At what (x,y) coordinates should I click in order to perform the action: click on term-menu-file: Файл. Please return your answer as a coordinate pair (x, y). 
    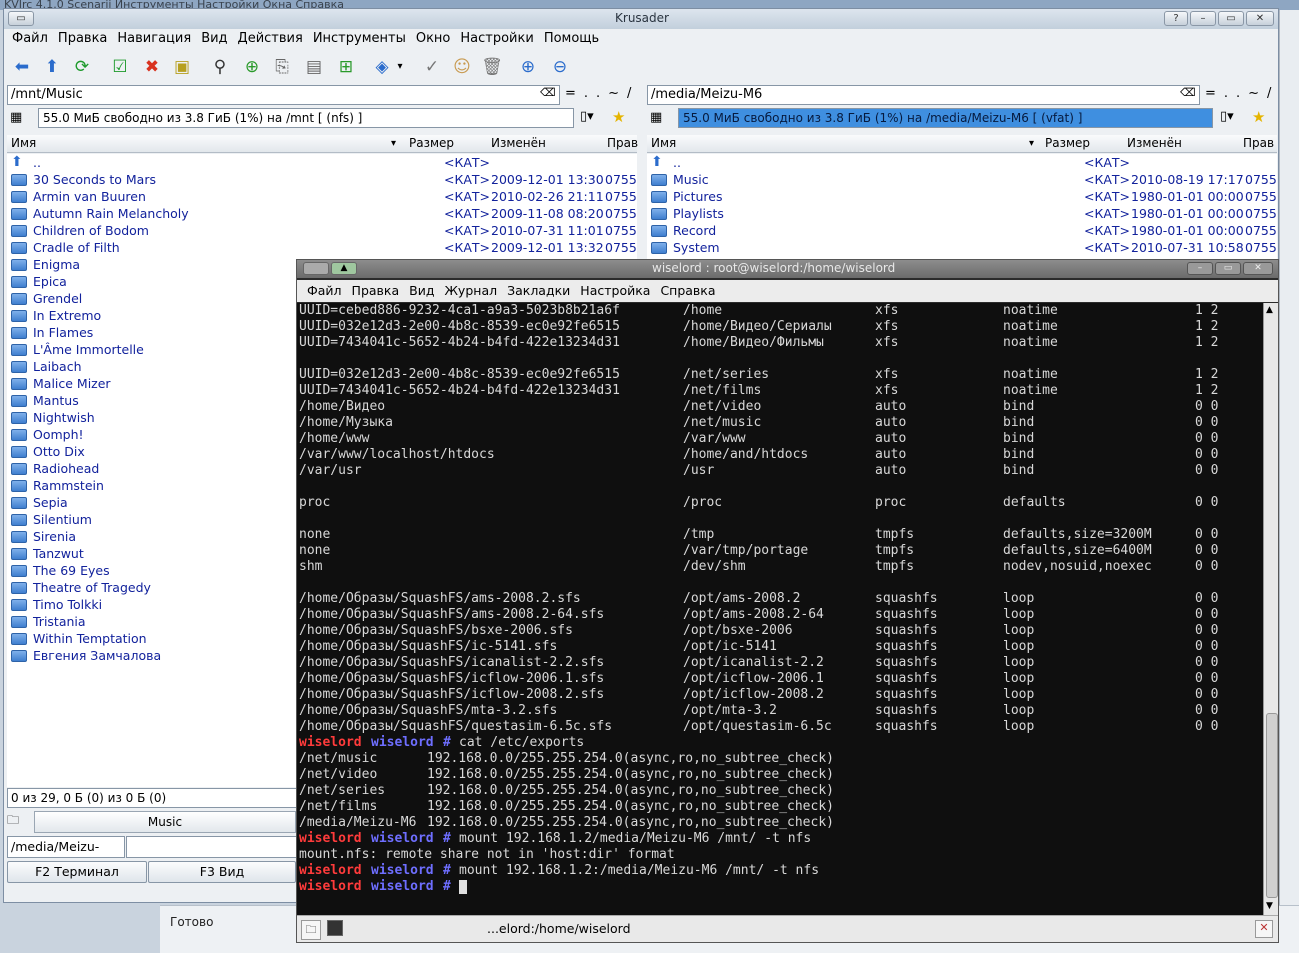
    Looking at the image, I should click on (322, 291).